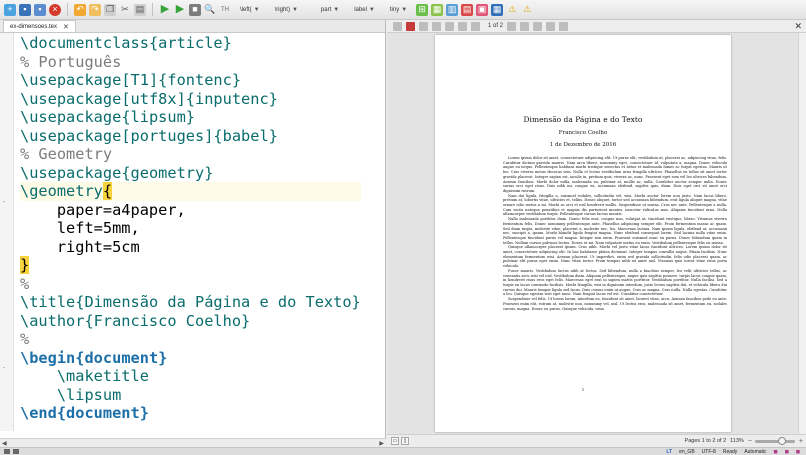  What do you see at coordinates (190, 173) in the screenshot?
I see `code-line: \usepackage{geometry}` at bounding box center [190, 173].